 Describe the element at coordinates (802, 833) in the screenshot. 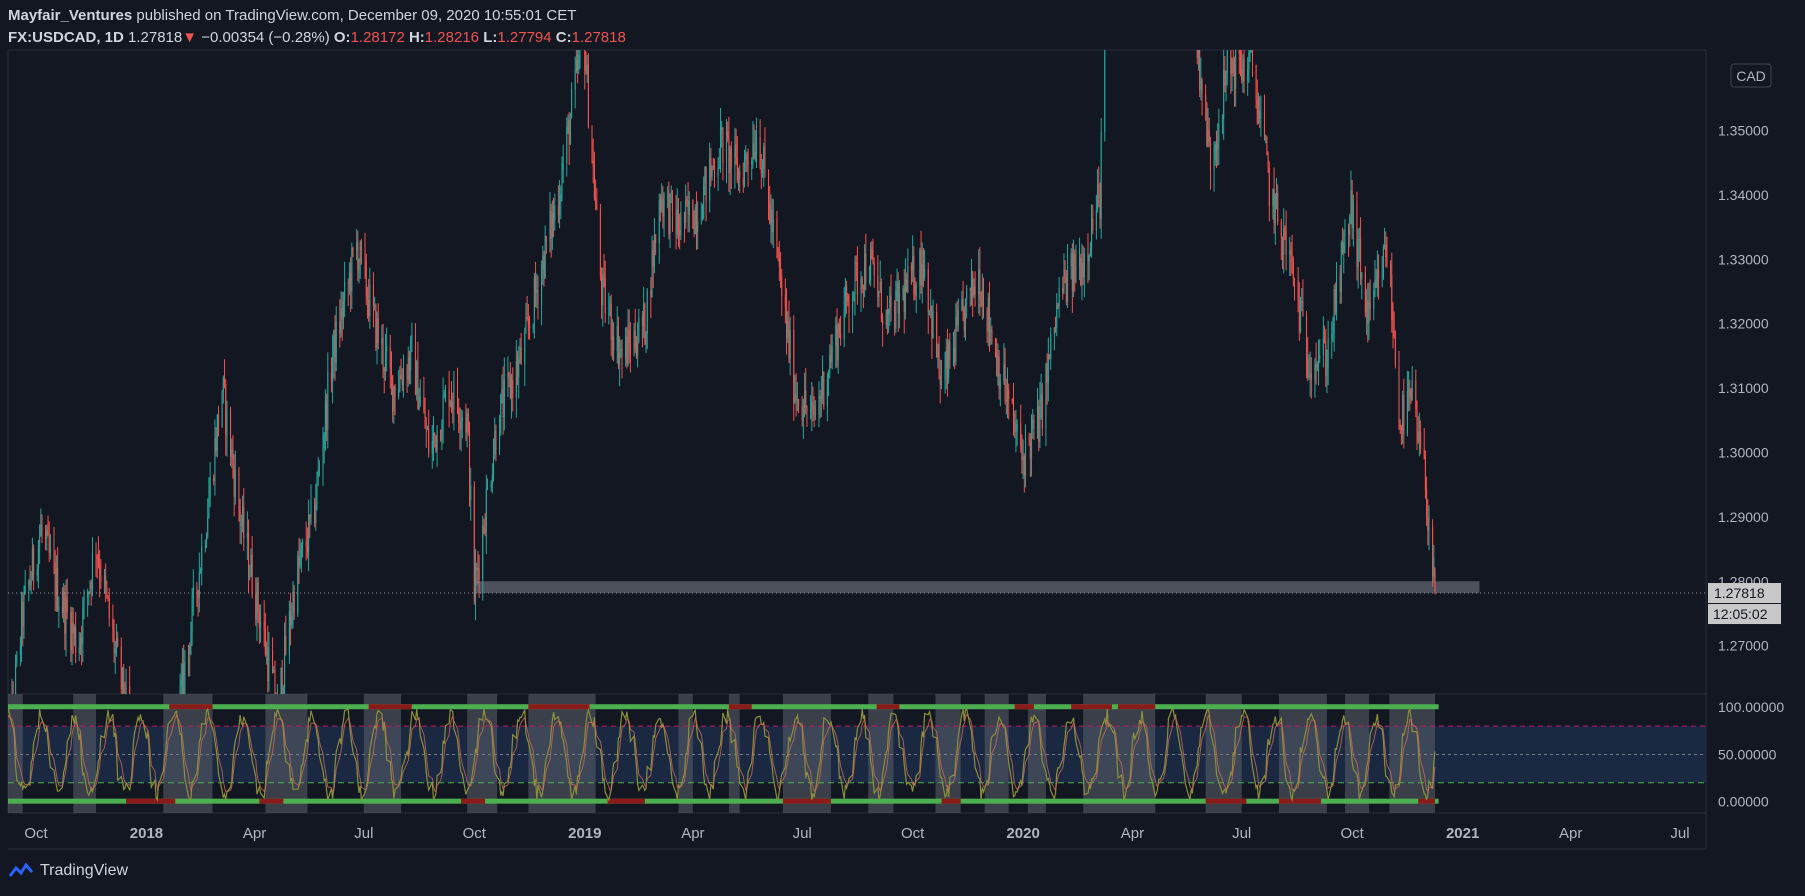

I see `time-tick-label: Jul` at that location.